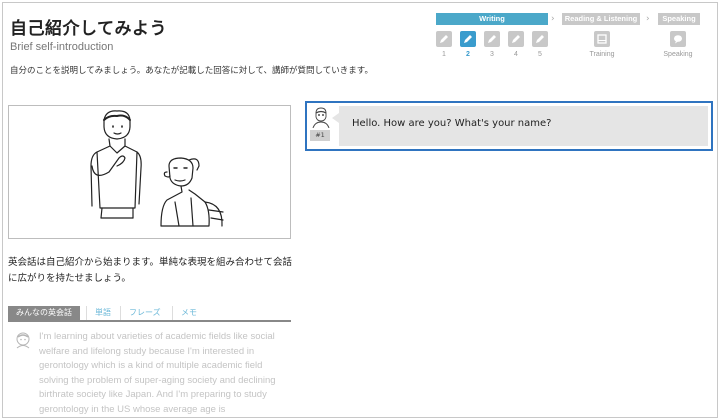 The height and width of the screenshot is (420, 720). I want to click on training-label: Training, so click(602, 54).